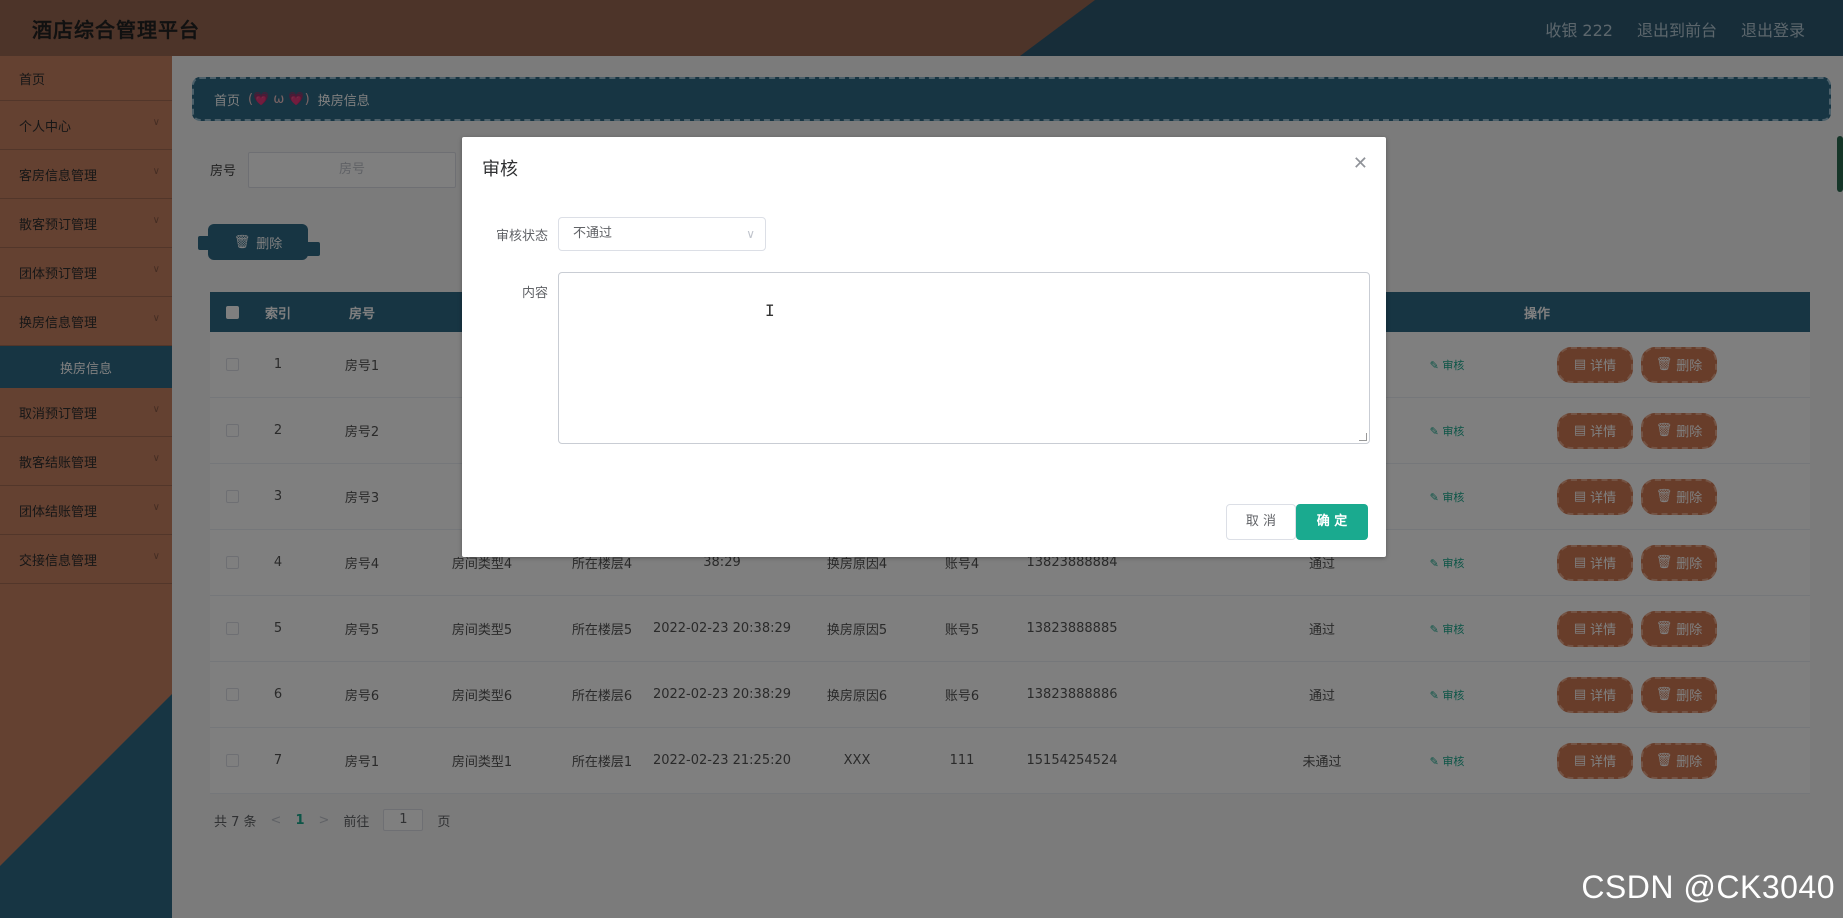 The height and width of the screenshot is (918, 1843). I want to click on audit-status-label: 审核状态, so click(521, 236).